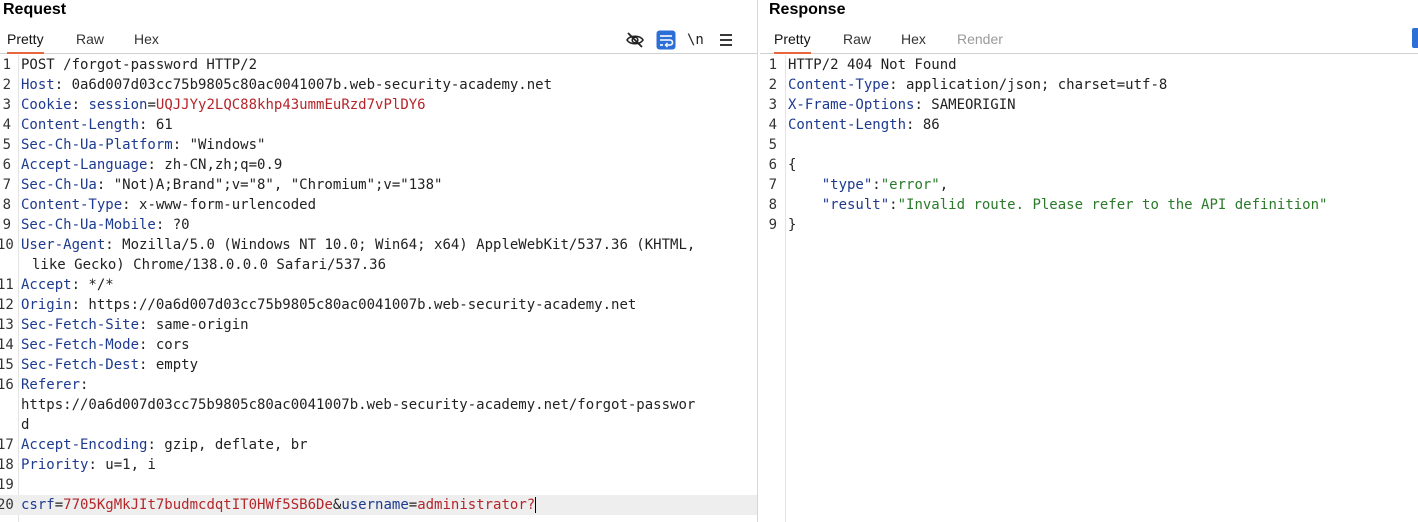 This screenshot has width=1418, height=522. Describe the element at coordinates (839, 85) in the screenshot. I see `token: Content-Type` at that location.